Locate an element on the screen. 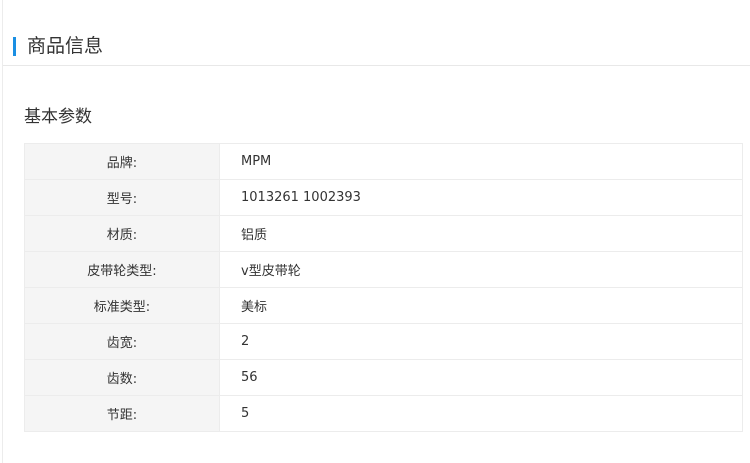 This screenshot has height=463, width=750. spec-label-brand: 品牌: is located at coordinates (122, 161).